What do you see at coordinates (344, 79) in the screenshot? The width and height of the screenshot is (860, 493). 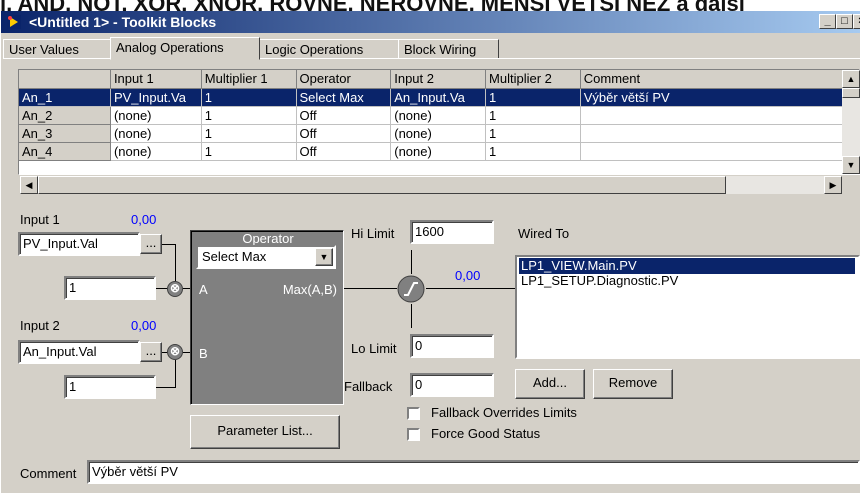 I see `col-header: Operator` at bounding box center [344, 79].